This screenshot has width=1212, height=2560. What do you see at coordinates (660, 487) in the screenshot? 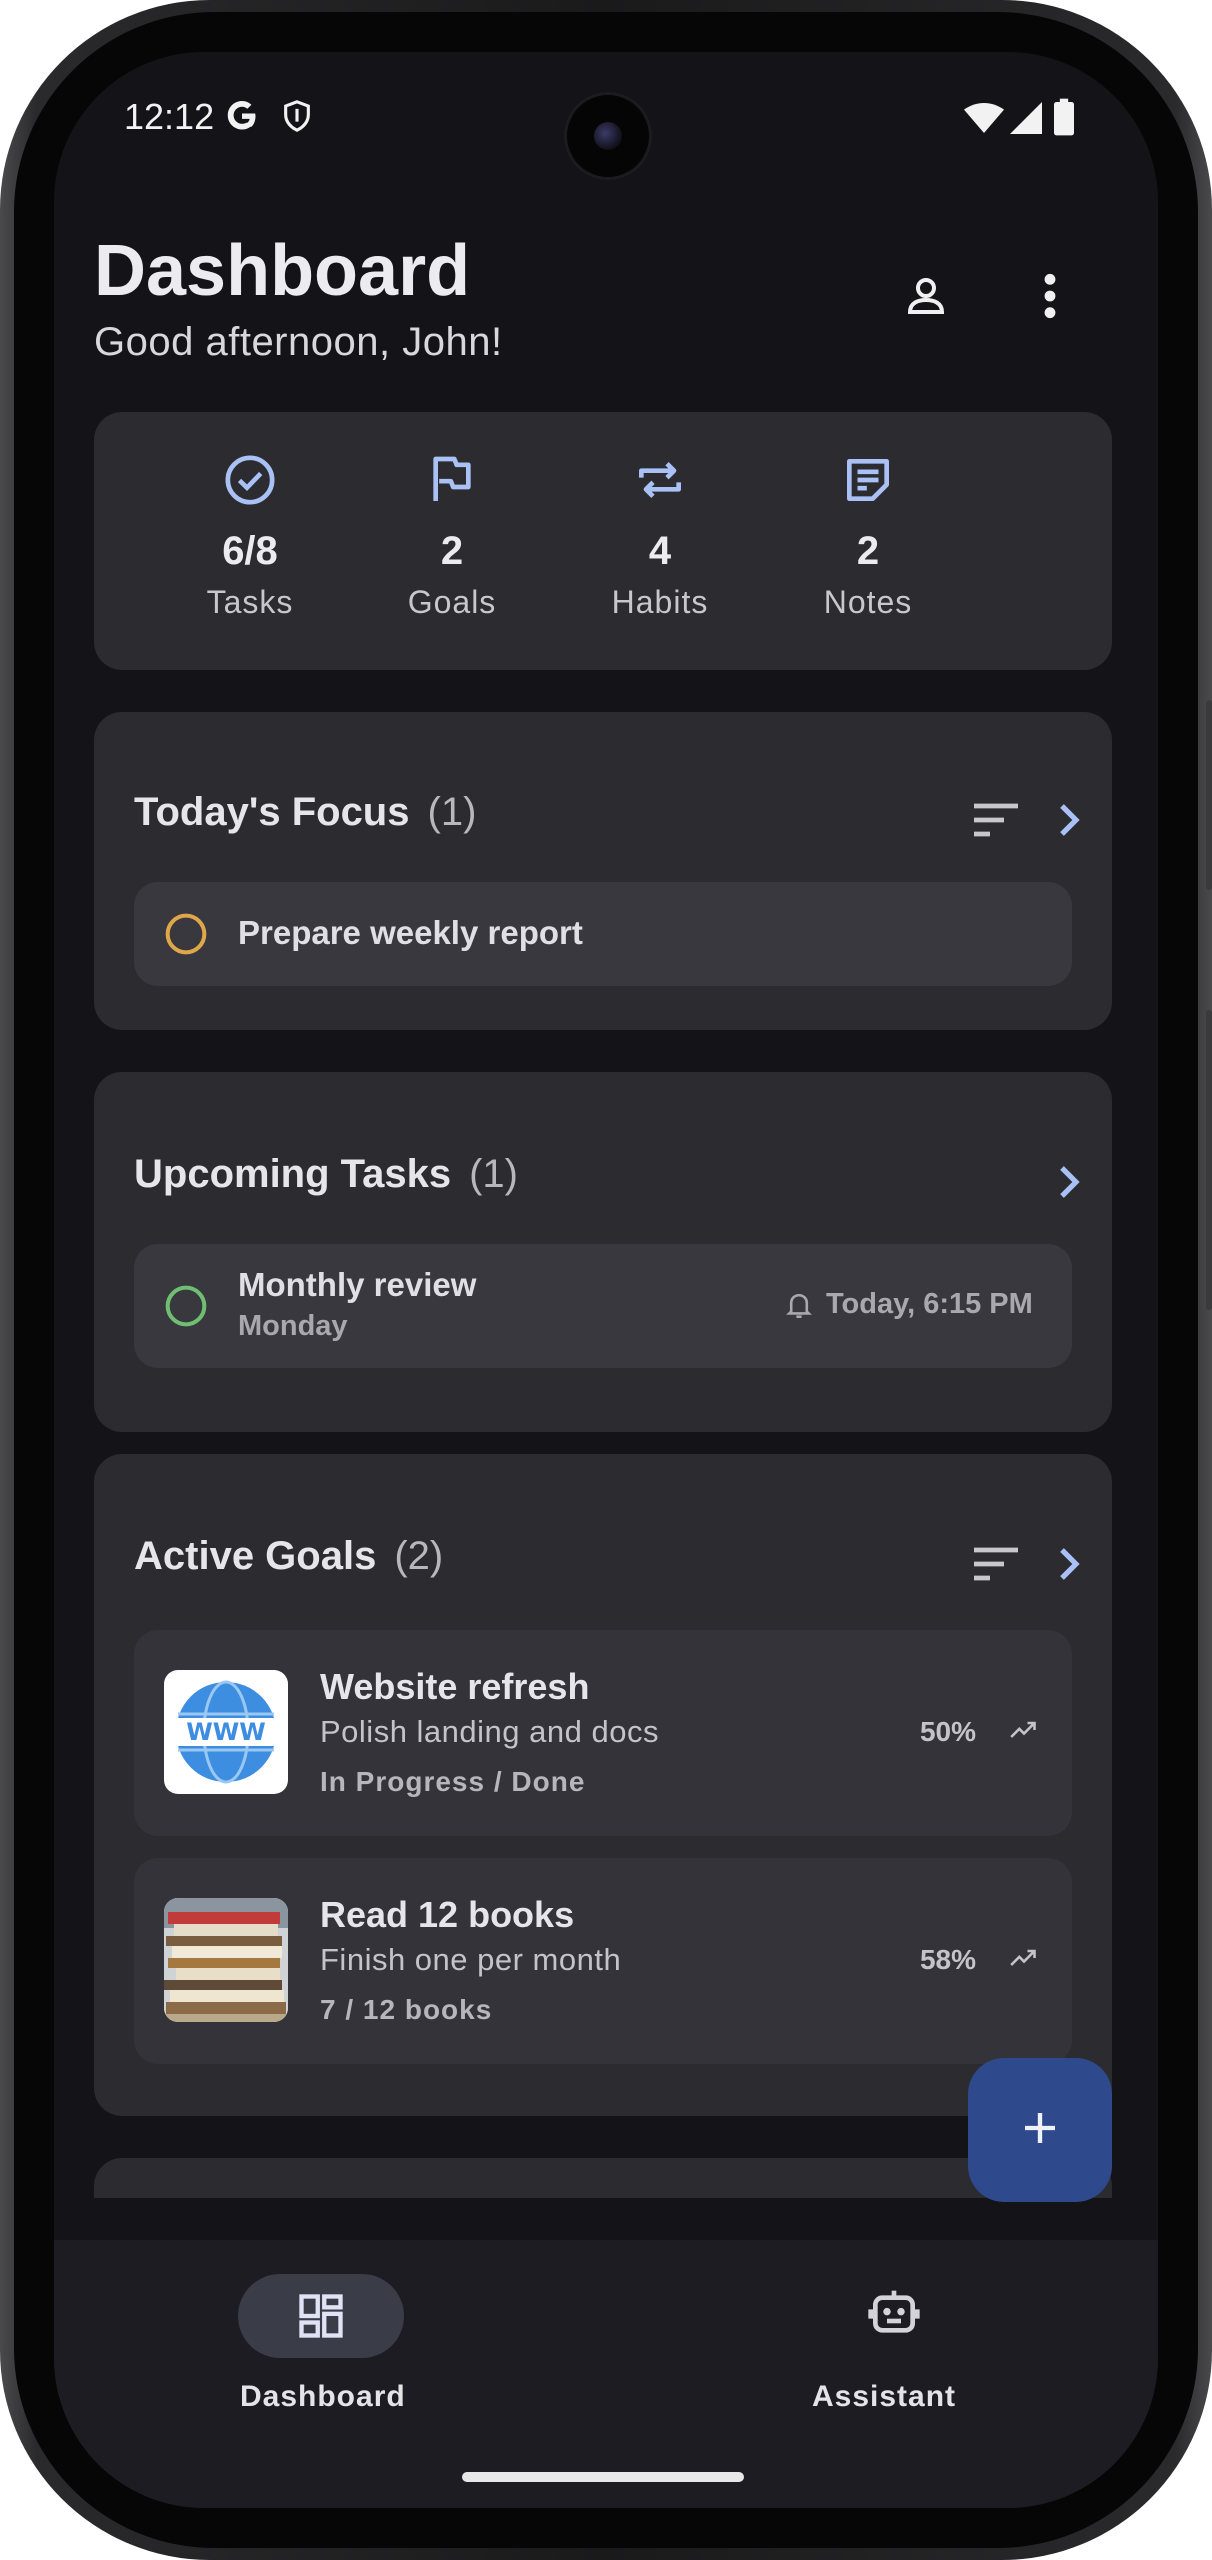
I see `repeat-icon` at bounding box center [660, 487].